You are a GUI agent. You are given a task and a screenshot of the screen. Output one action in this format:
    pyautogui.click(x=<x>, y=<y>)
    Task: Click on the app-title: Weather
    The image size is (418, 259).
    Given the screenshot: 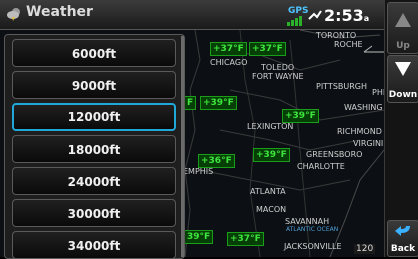 What is the action you would take?
    pyautogui.click(x=59, y=12)
    